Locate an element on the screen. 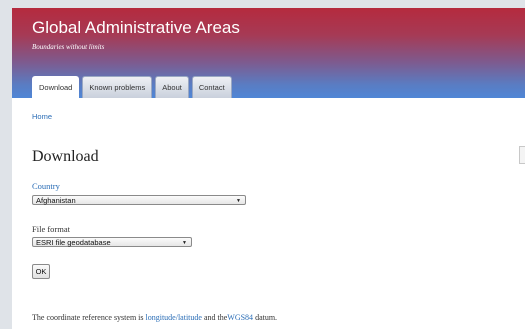 The width and height of the screenshot is (525, 329). ok-button: OK is located at coordinates (41, 271).